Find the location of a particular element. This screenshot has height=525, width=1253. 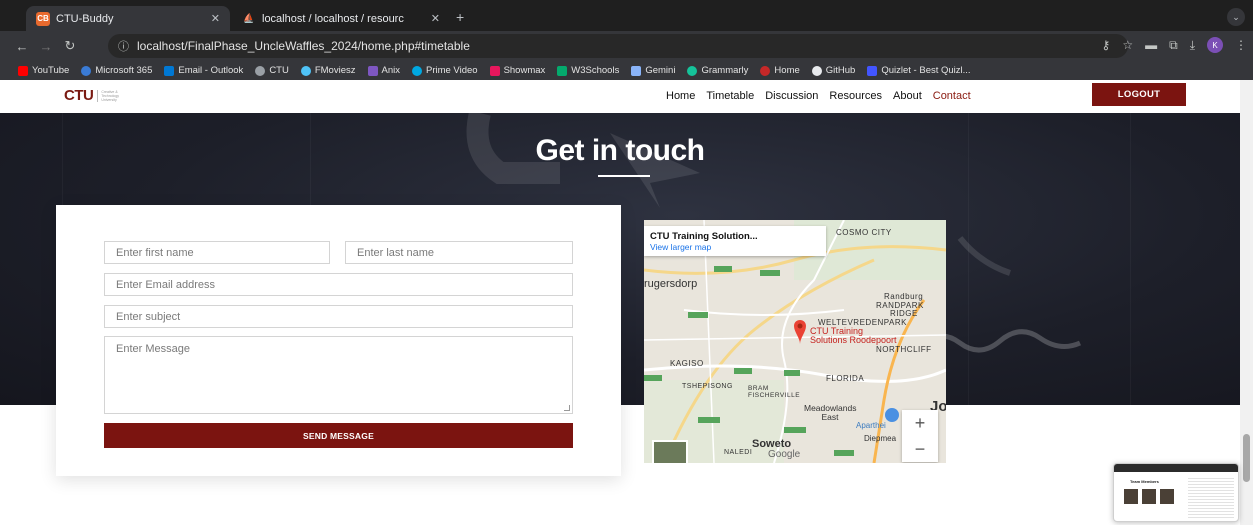

logo-mark: CTU is located at coordinates (79, 95).